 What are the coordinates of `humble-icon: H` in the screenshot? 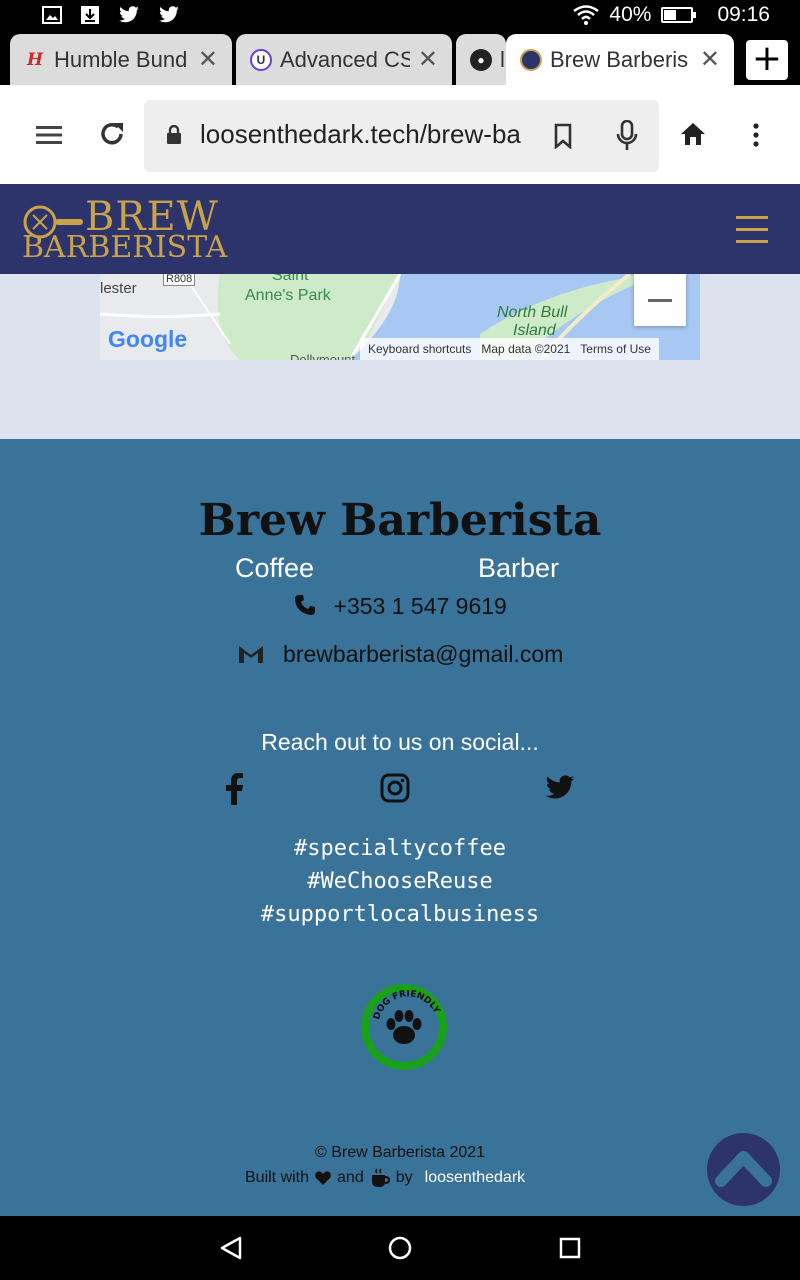 It's located at (35, 59).